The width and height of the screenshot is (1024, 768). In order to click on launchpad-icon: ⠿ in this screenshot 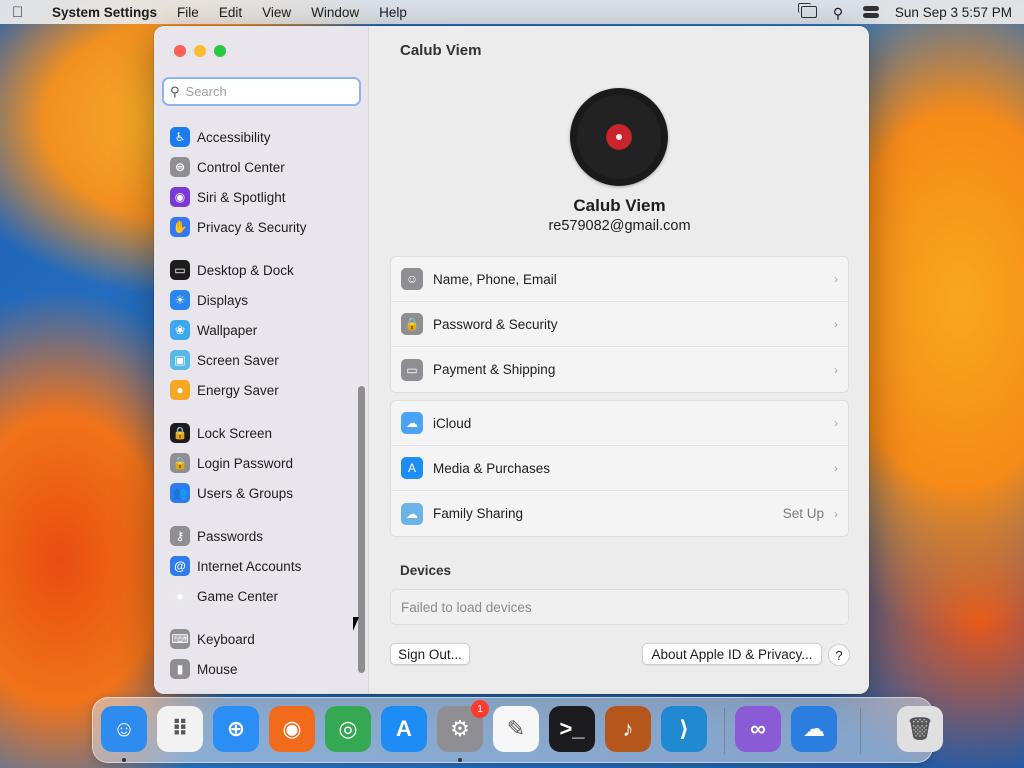, I will do `click(180, 729)`.